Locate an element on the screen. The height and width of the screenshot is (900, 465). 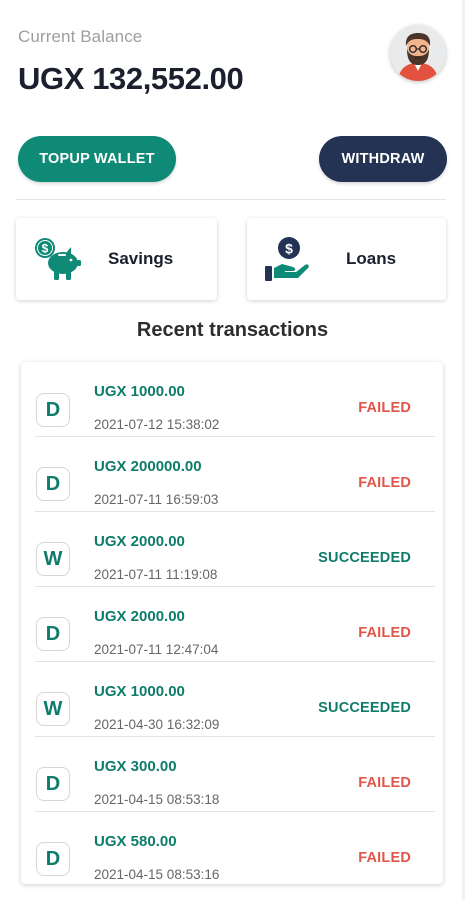
transaction-date: 2021-07-12 15:38:02 is located at coordinates (157, 424).